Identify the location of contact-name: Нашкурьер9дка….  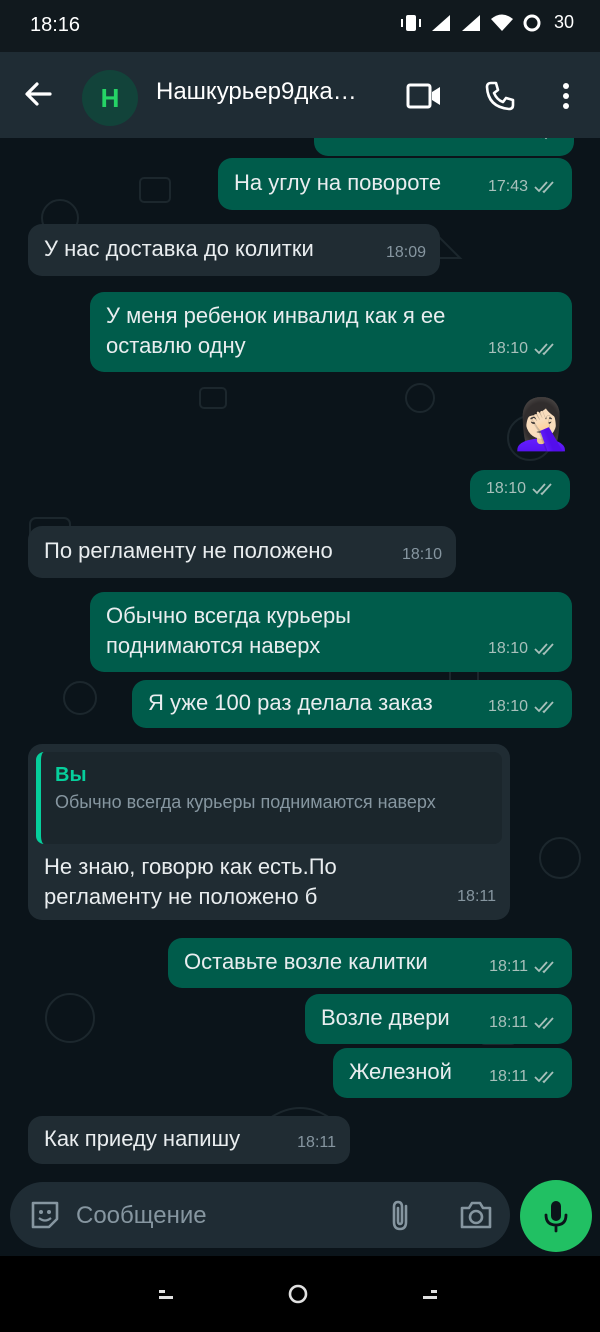
(271, 92).